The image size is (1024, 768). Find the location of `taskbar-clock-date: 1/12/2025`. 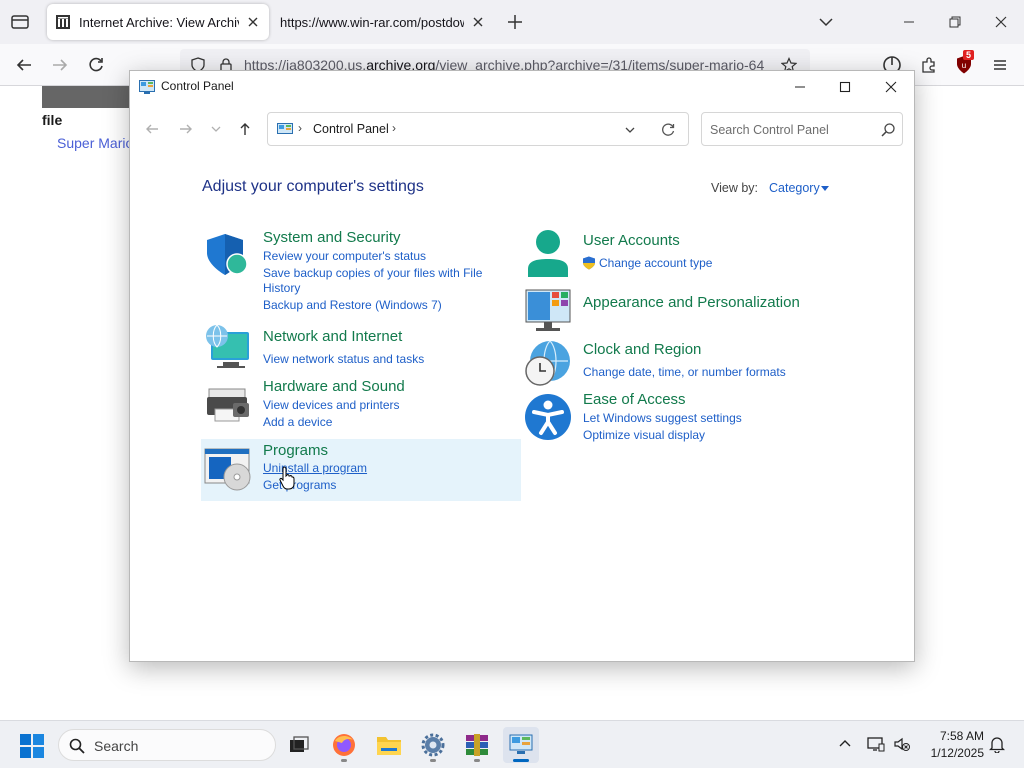

taskbar-clock-date: 1/12/2025 is located at coordinates (952, 753).